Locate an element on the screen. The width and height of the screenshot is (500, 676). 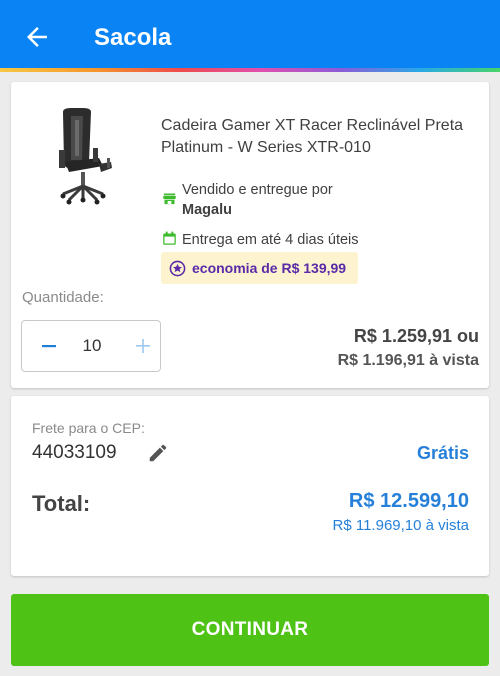
minus-icon is located at coordinates (49, 346).